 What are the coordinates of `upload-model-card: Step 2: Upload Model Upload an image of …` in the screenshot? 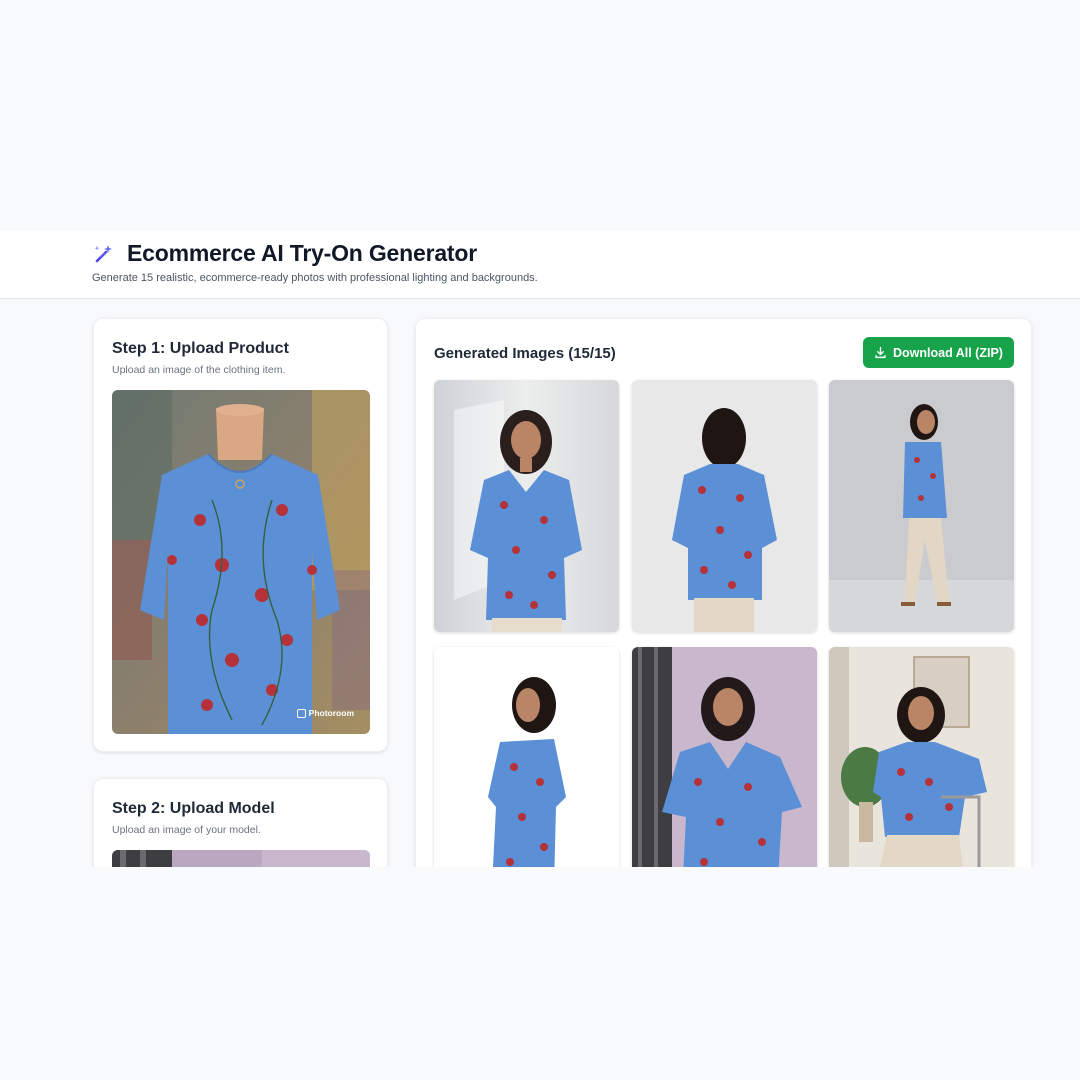 It's located at (240, 822).